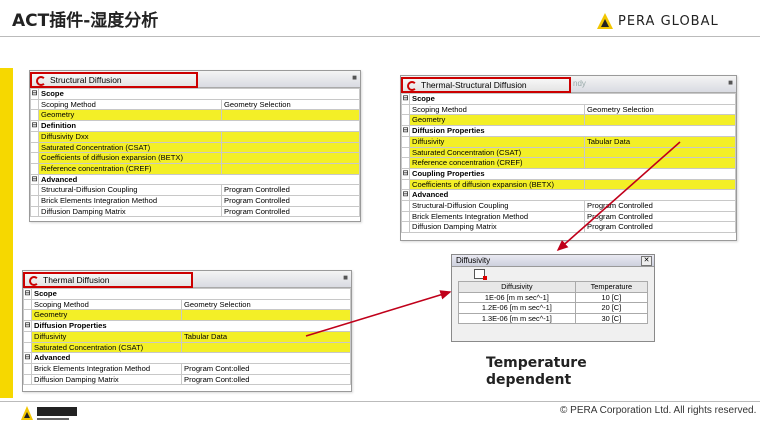  Describe the element at coordinates (378, 313) in the screenshot. I see `arrow-to-window-from-thermal` at that location.